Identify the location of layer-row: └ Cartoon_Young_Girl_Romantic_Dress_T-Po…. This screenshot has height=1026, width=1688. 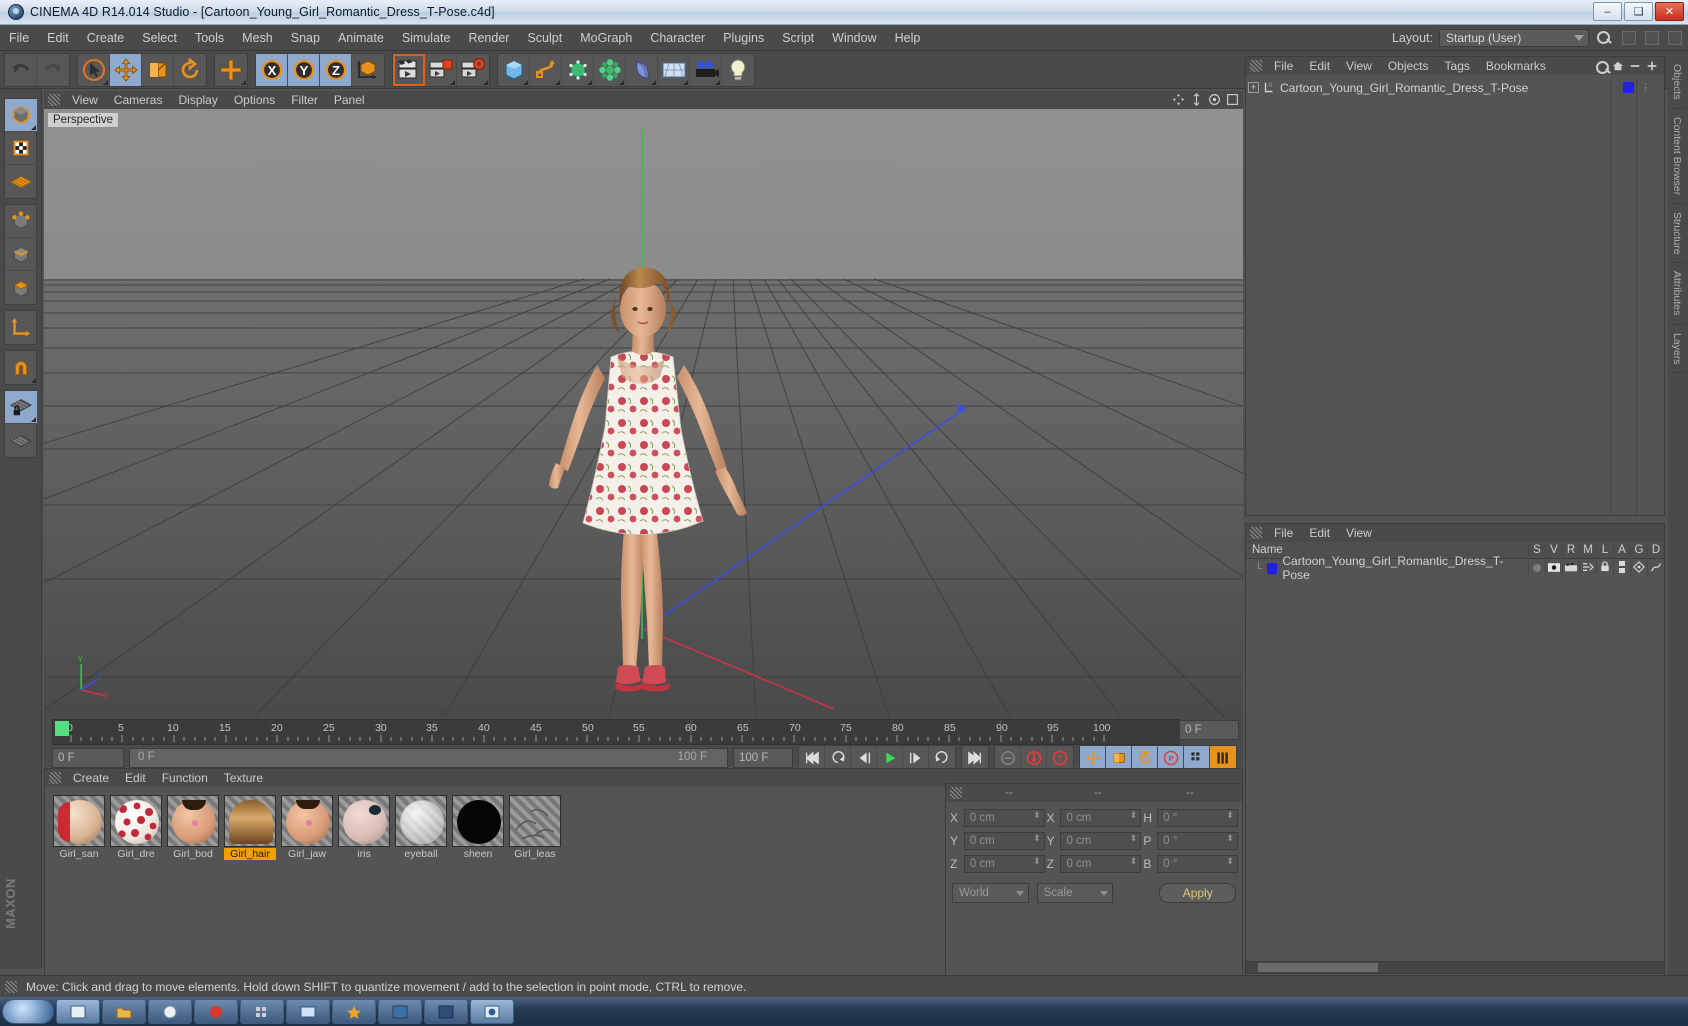
(1455, 568).